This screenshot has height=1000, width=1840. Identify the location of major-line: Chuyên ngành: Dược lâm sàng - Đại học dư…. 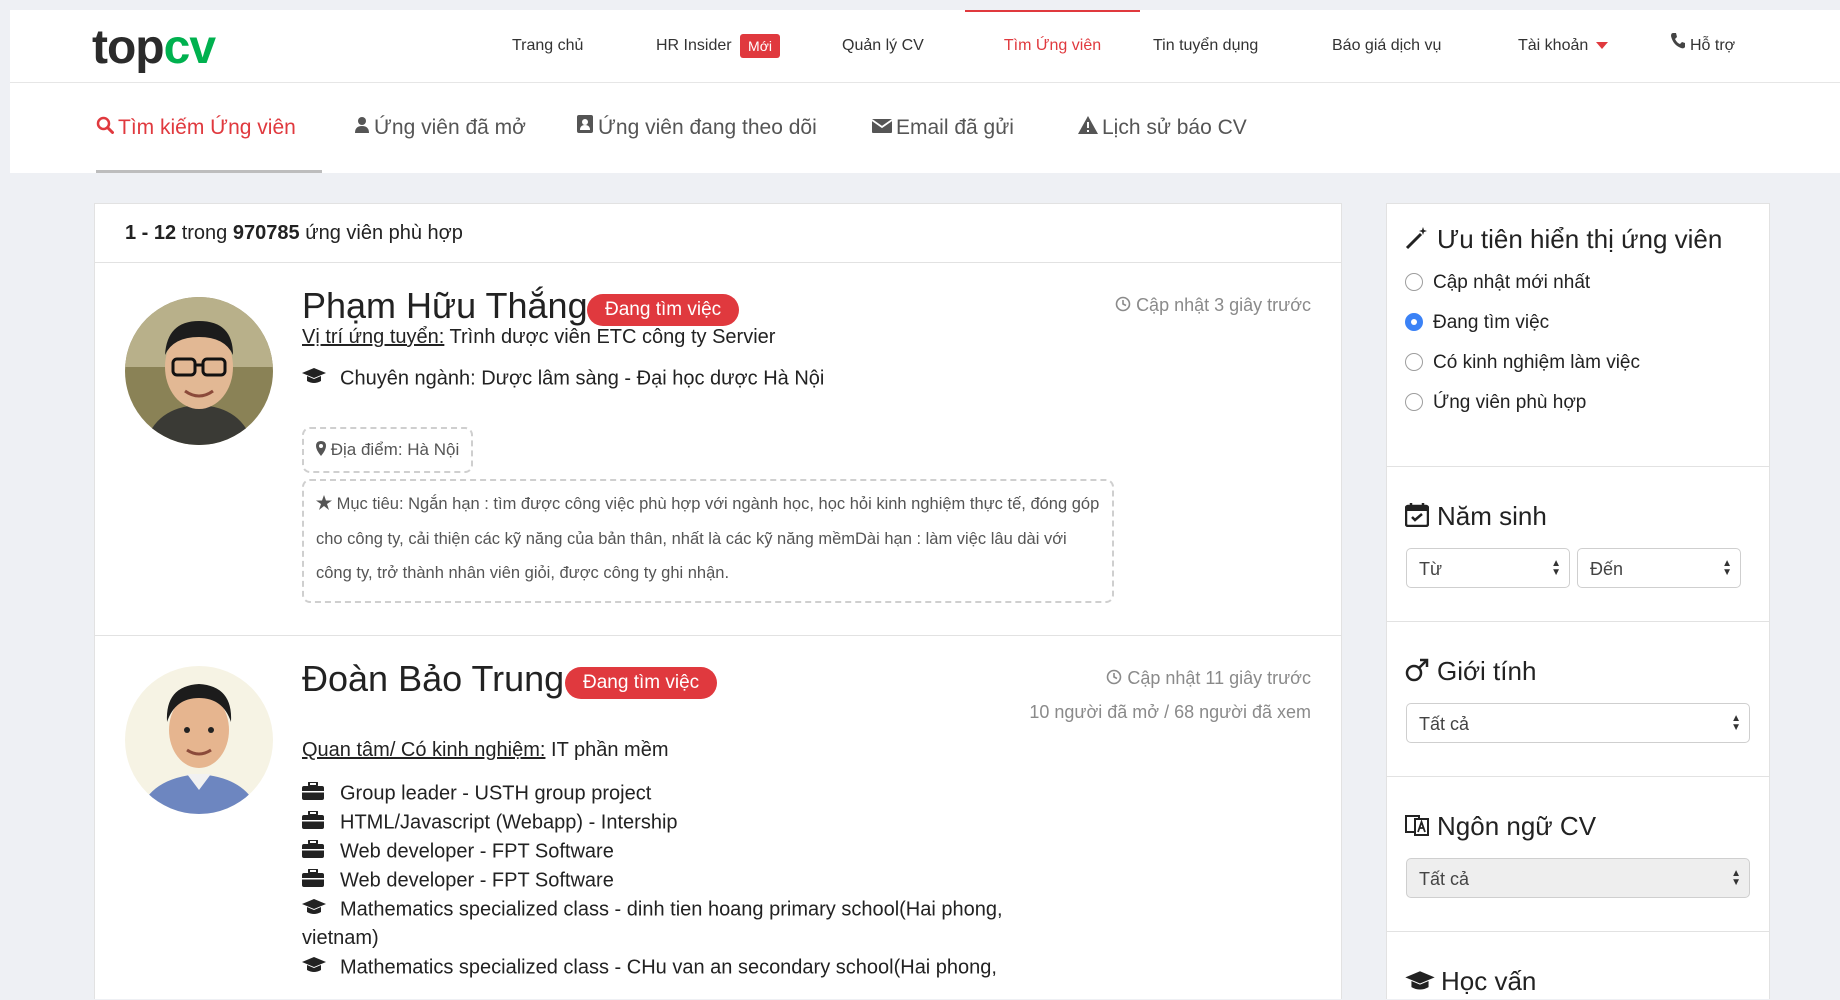
(563, 379).